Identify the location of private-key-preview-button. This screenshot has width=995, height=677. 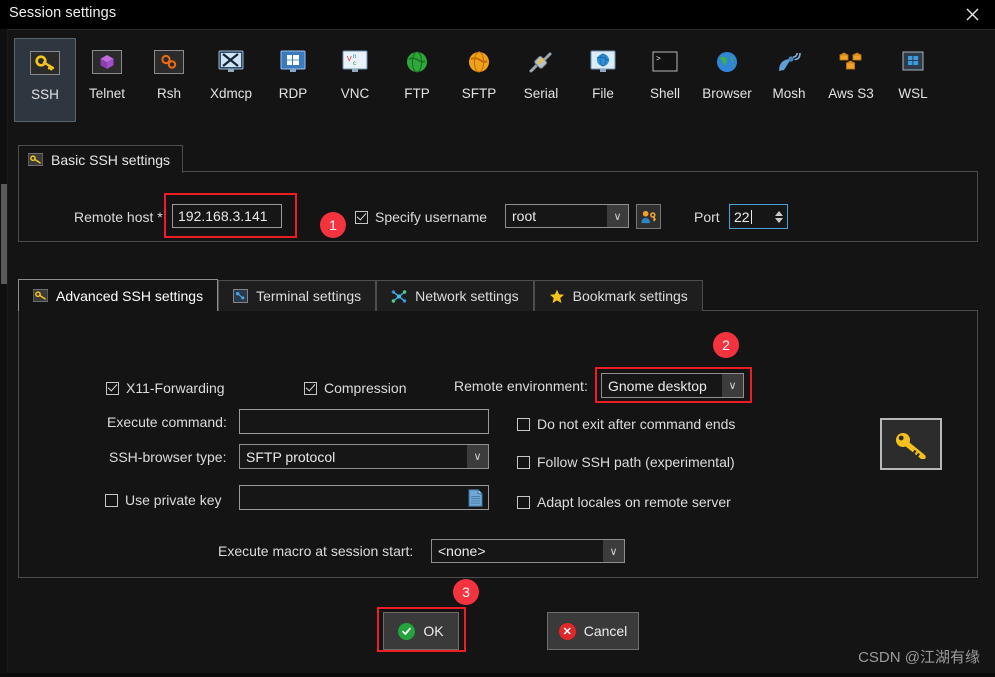
(911, 444).